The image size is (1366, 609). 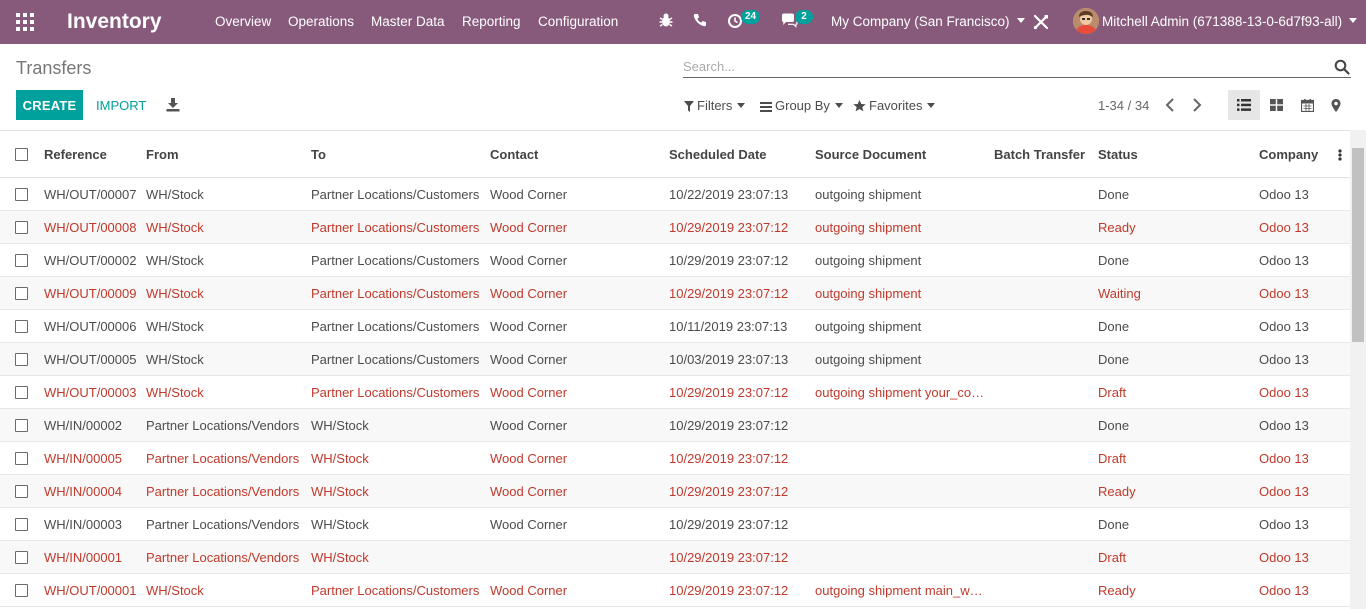 What do you see at coordinates (49, 105) in the screenshot?
I see `create-button: CREATE` at bounding box center [49, 105].